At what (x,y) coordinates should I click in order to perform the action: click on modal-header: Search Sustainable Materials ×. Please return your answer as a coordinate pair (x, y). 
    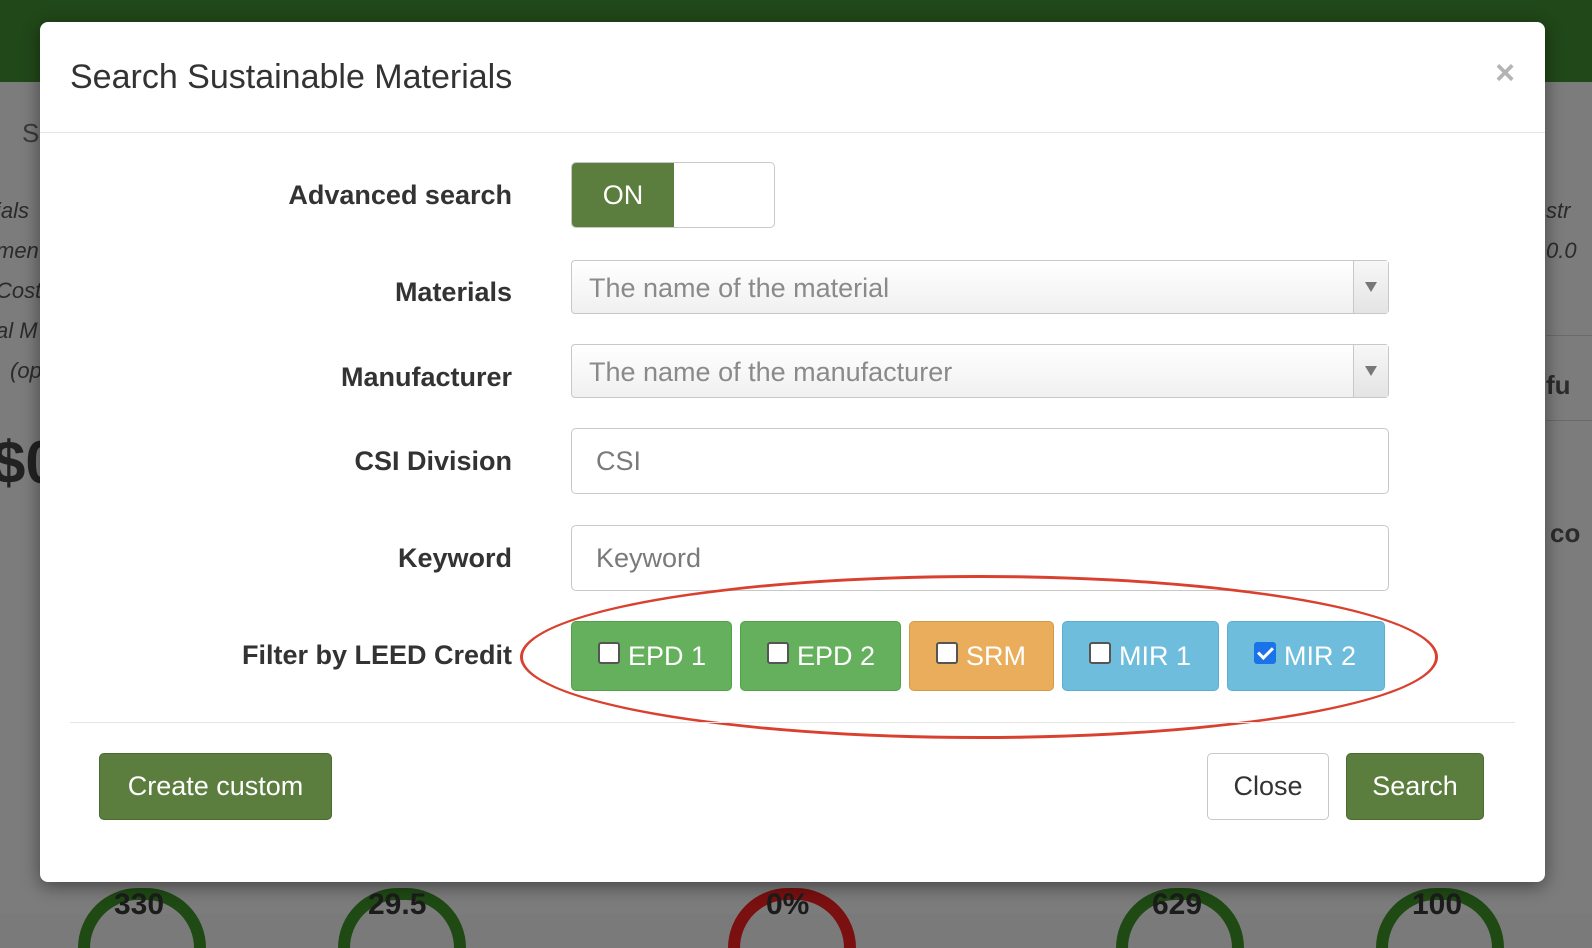
    Looking at the image, I should click on (792, 77).